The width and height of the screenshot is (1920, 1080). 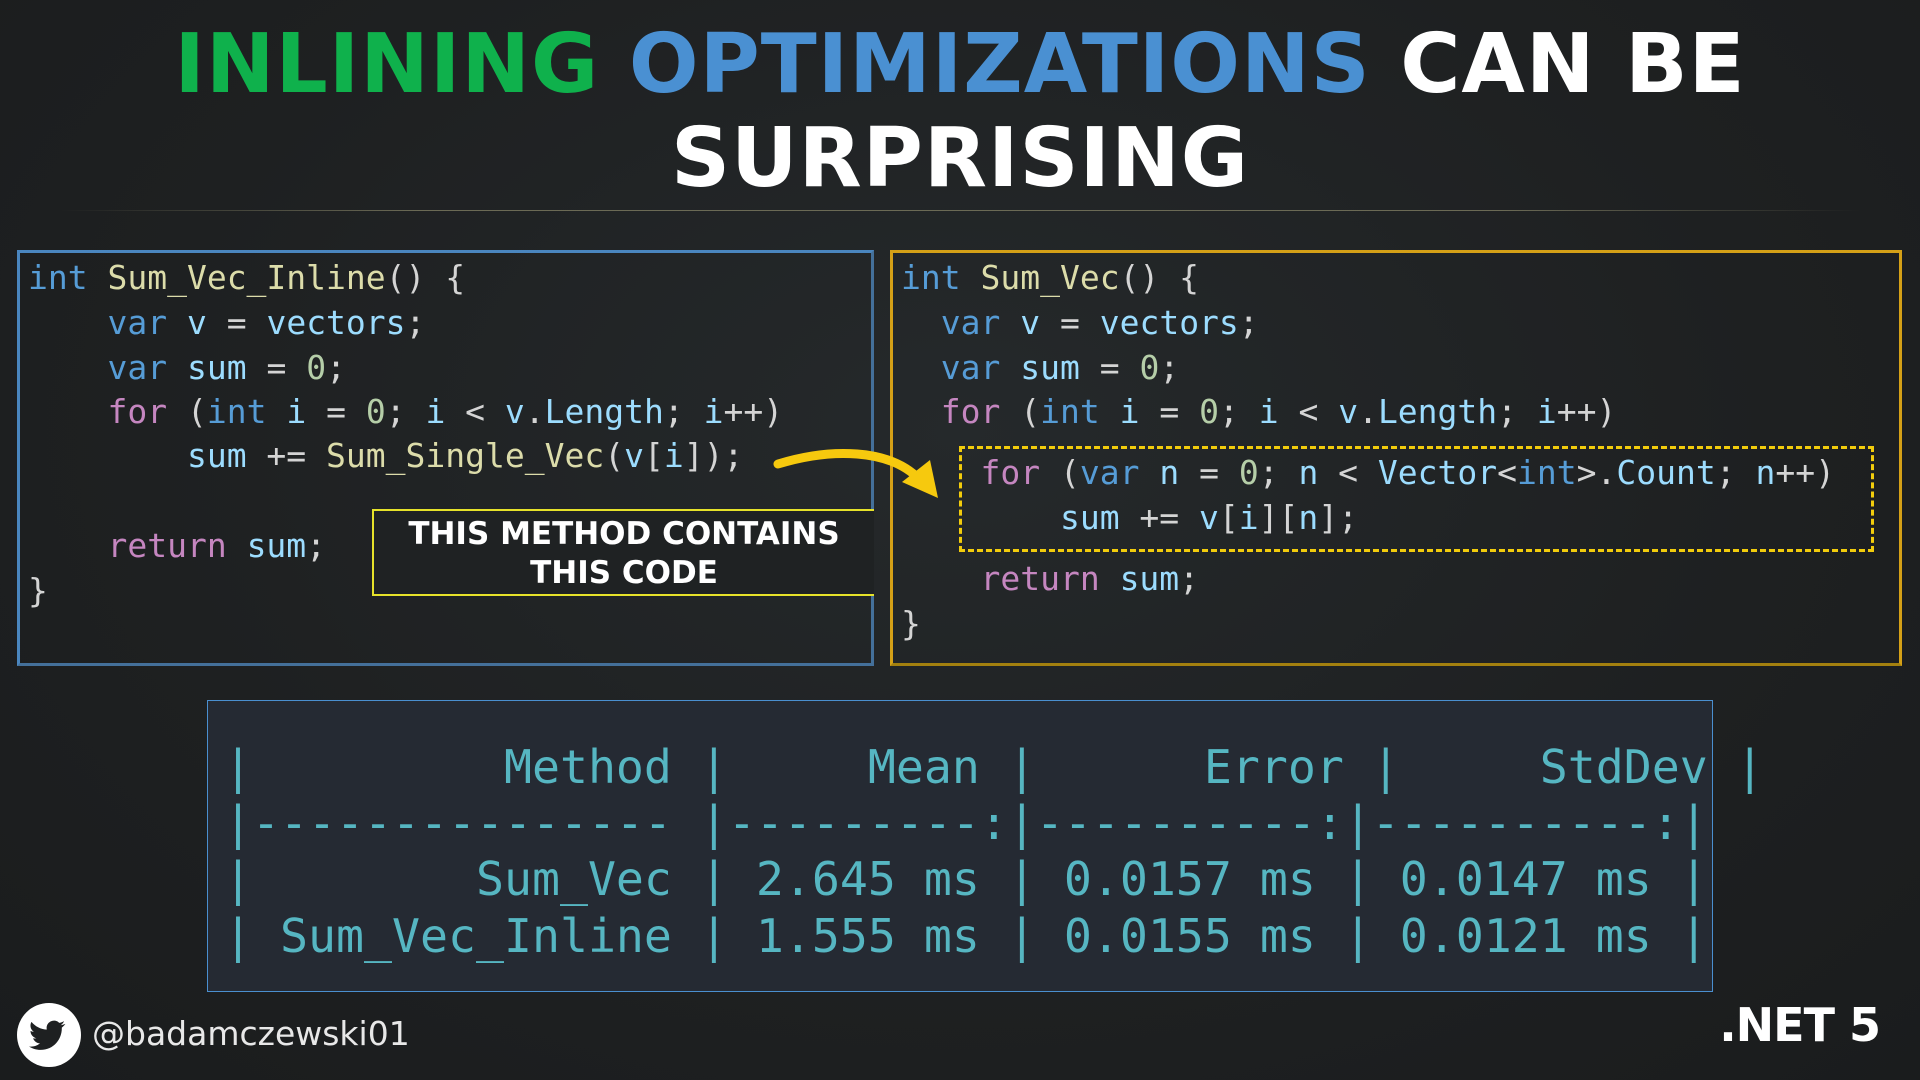 I want to click on callout-line-1: THIS METHOD CONTAINS, so click(x=624, y=534).